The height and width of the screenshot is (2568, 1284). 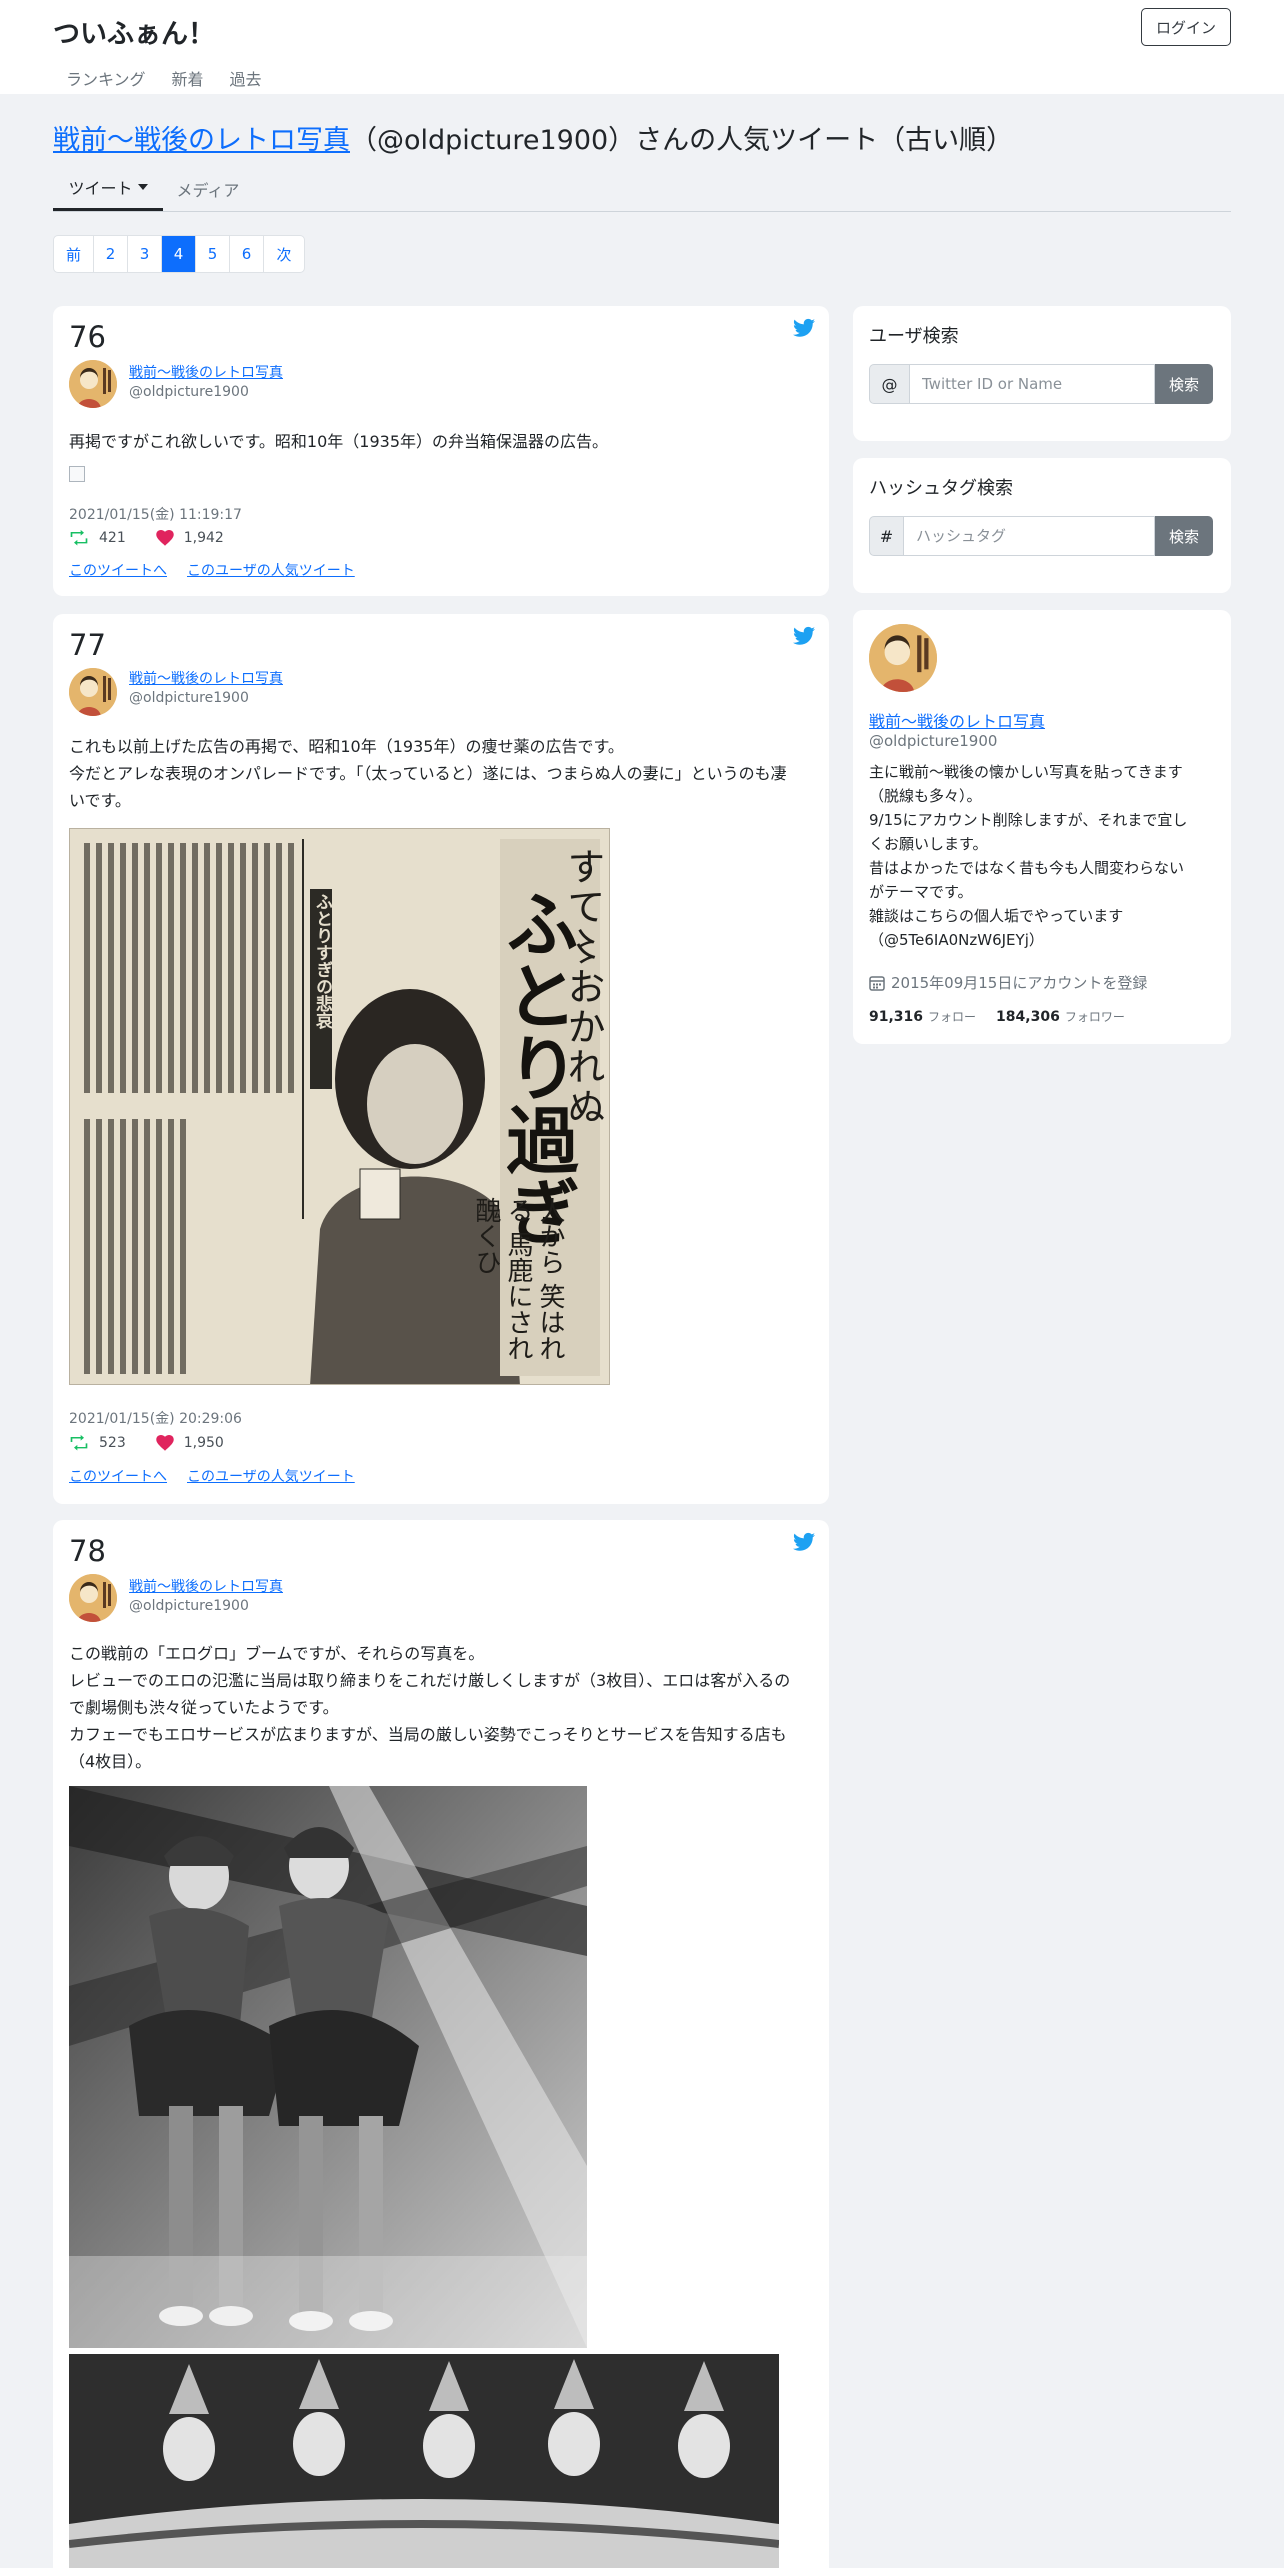 I want to click on tweet-text-line: 再掲ですがこれ欲しいです。昭和10年（1935年）の弁当箱保温器の広告。, so click(x=338, y=441).